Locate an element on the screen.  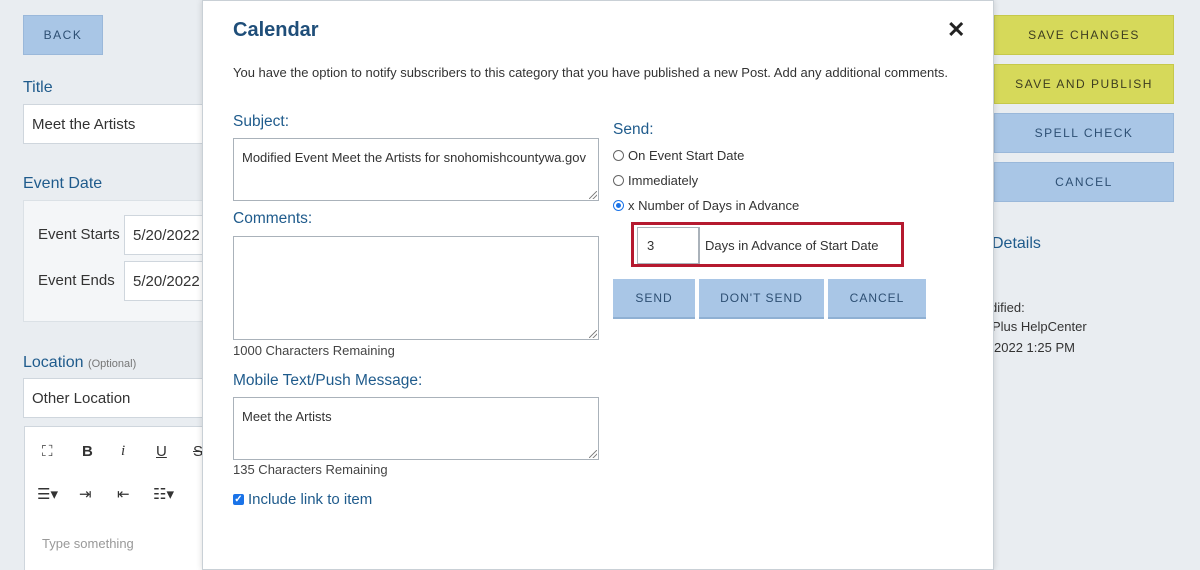
subject-label: Subject: is located at coordinates (261, 121).